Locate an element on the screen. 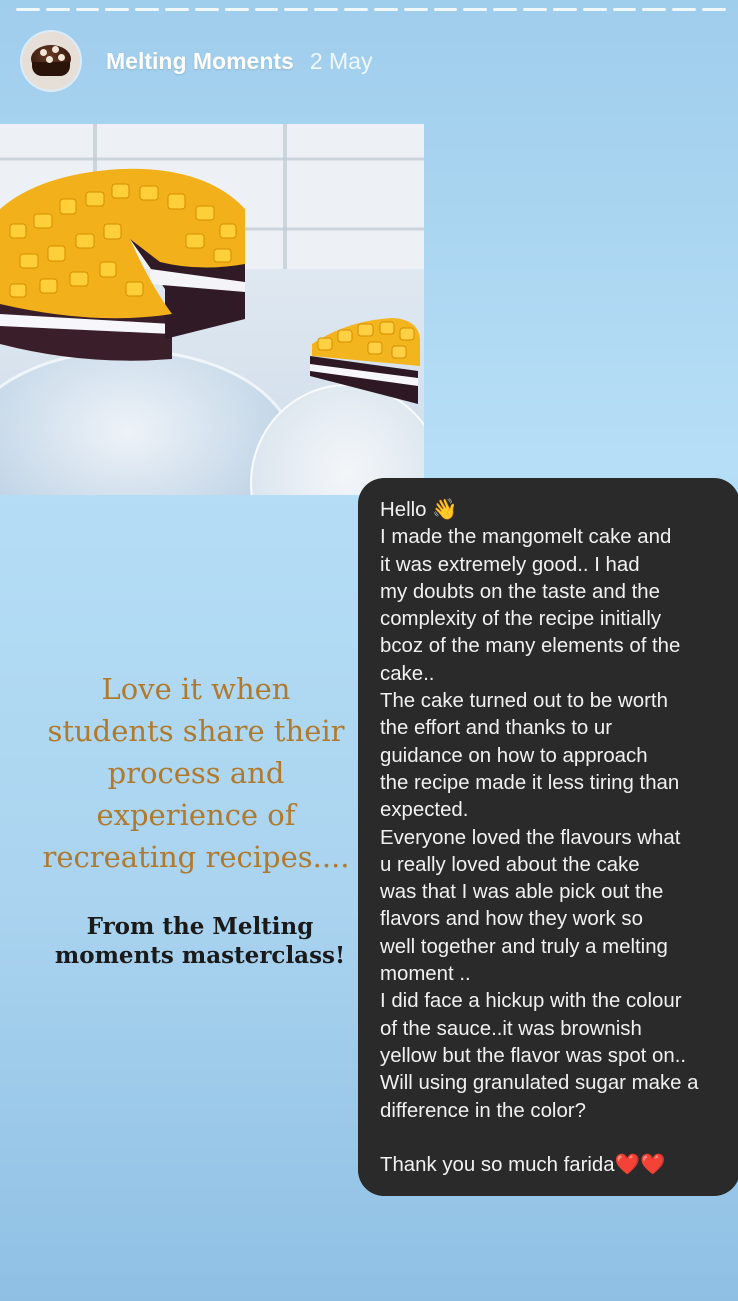  caption-subtext: From the Melting moments masterclass! is located at coordinates (200, 941).